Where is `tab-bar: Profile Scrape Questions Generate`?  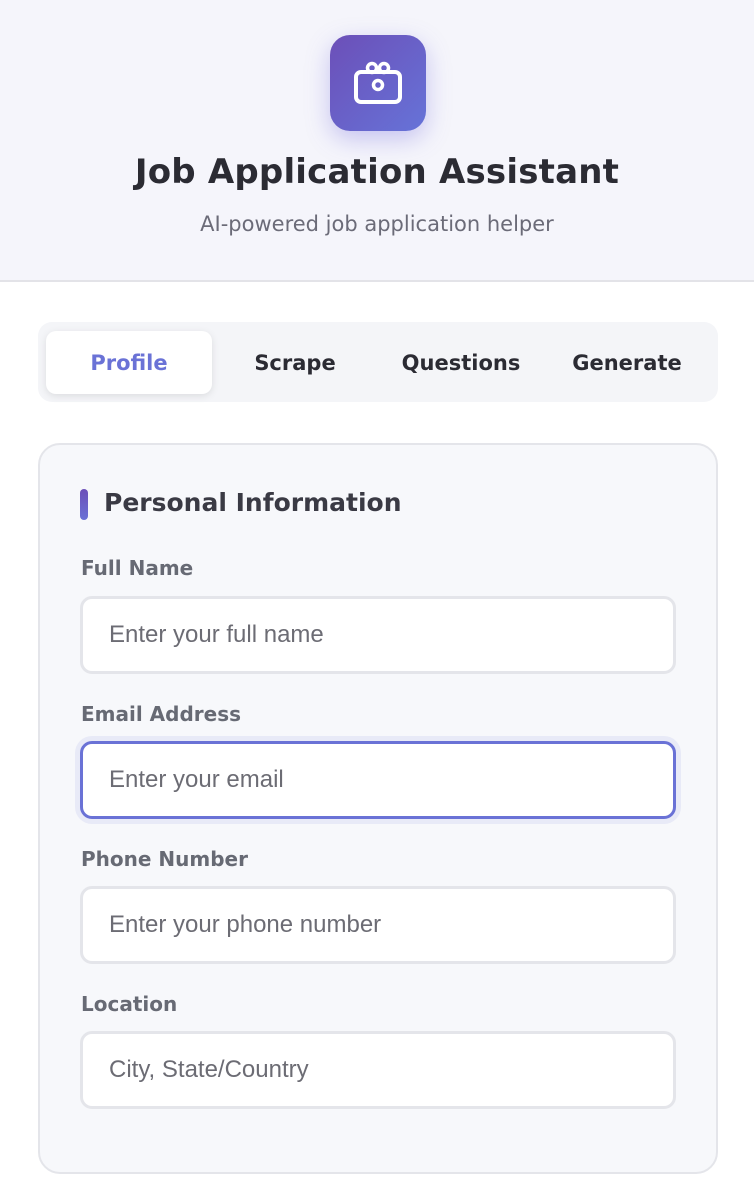 tab-bar: Profile Scrape Questions Generate is located at coordinates (378, 362).